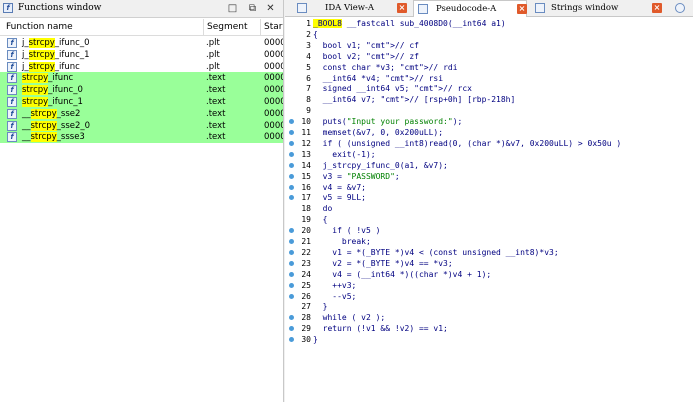 Image resolution: width=693 pixels, height=402 pixels. I want to click on code-line: 21 break;, so click(489, 241).